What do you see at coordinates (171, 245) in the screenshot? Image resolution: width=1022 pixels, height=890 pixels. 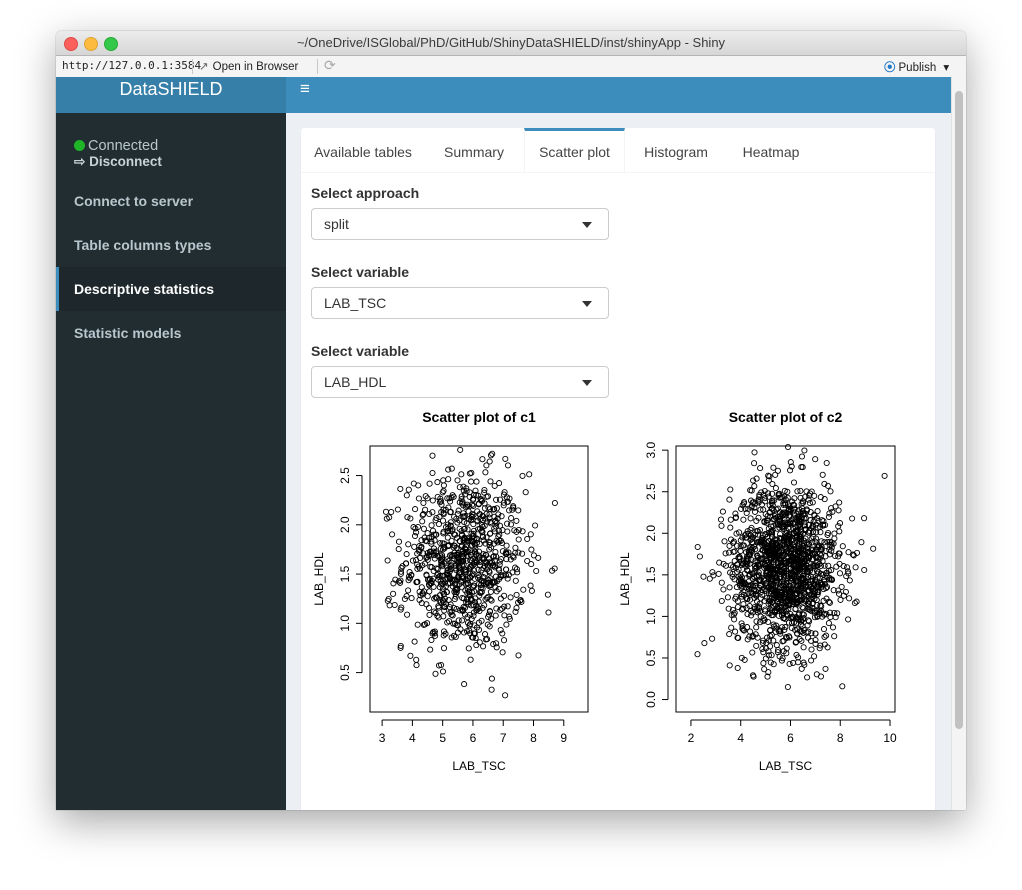 I see `sidebar-item-column-types: Table columns types` at bounding box center [171, 245].